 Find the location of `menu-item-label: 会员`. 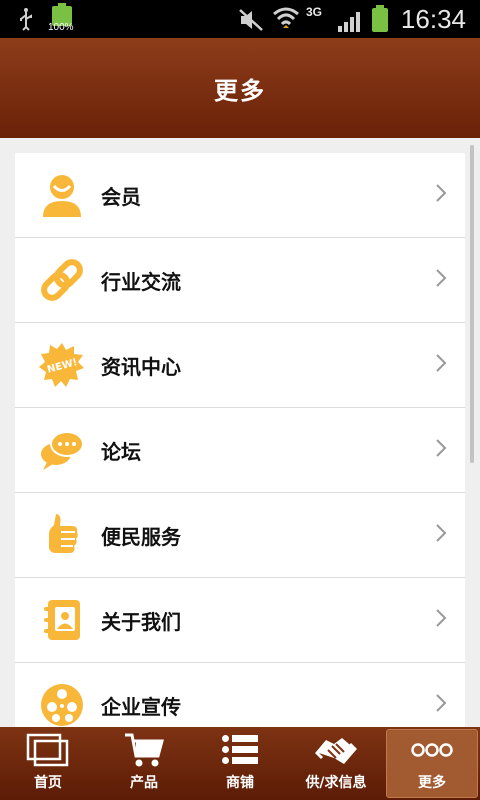

menu-item-label: 会员 is located at coordinates (121, 196).